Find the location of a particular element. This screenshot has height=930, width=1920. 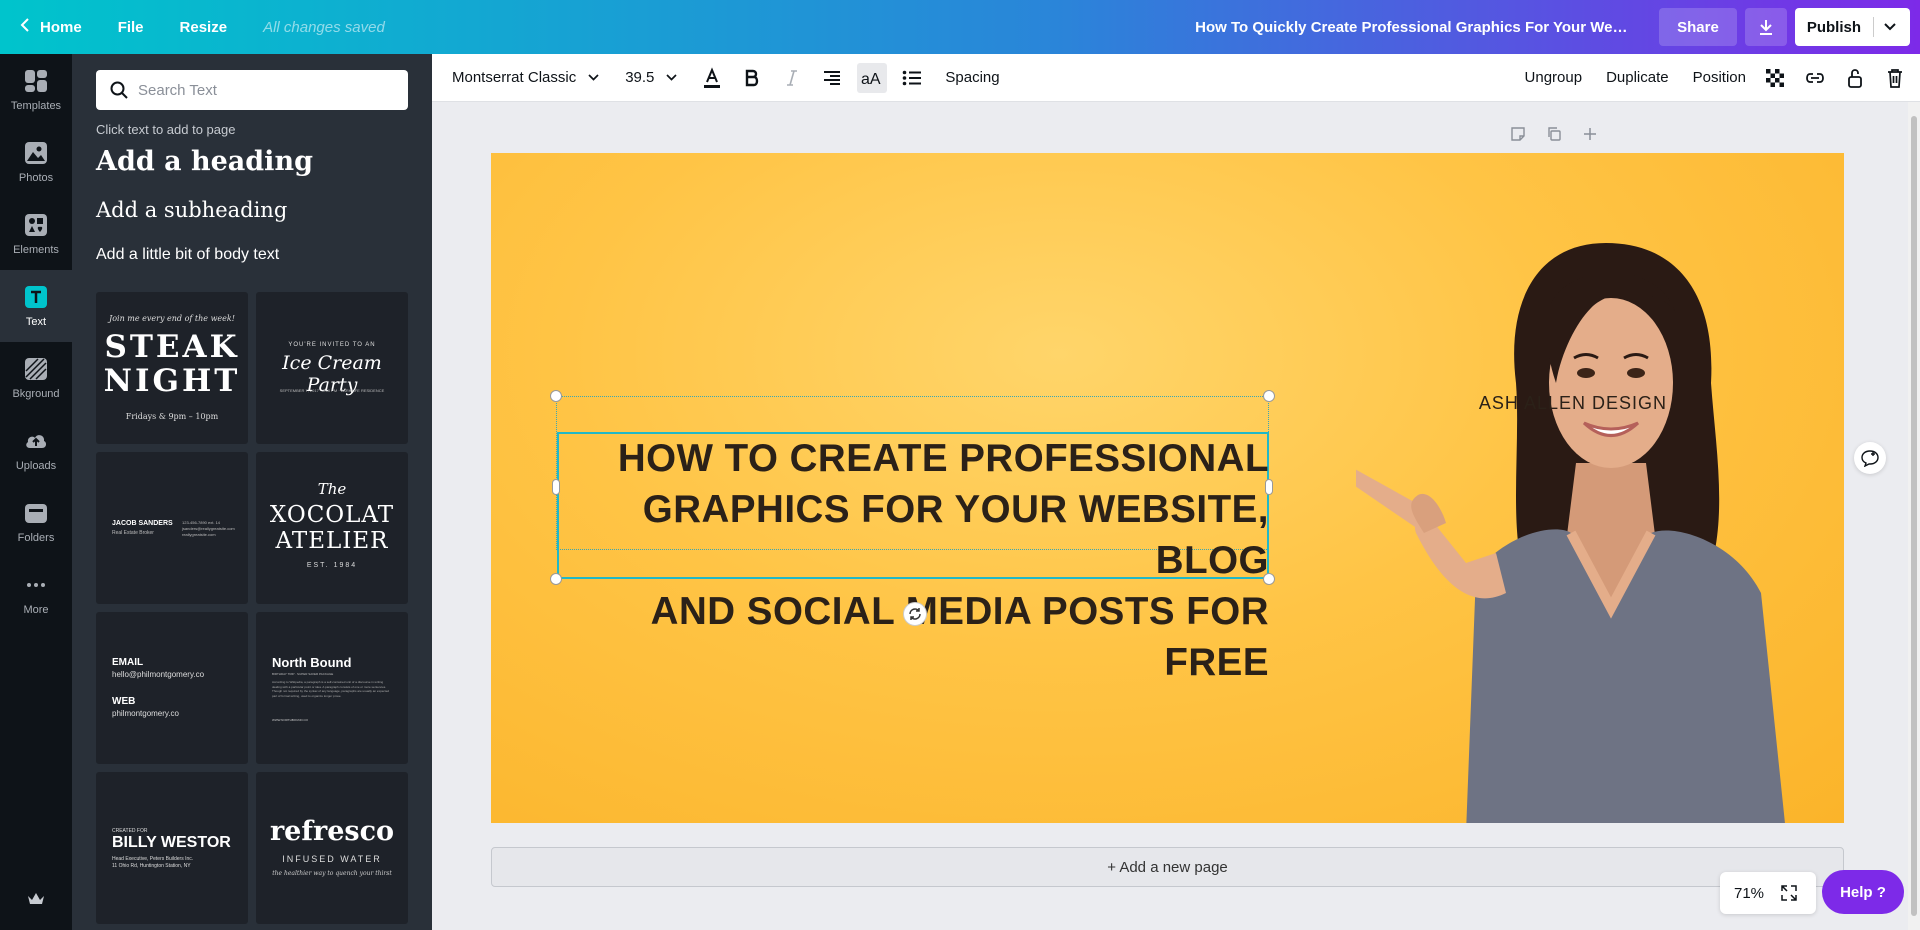

template-xocolat-atelier: The XOCOLAT ATELIER EST. 1984 is located at coordinates (332, 528).